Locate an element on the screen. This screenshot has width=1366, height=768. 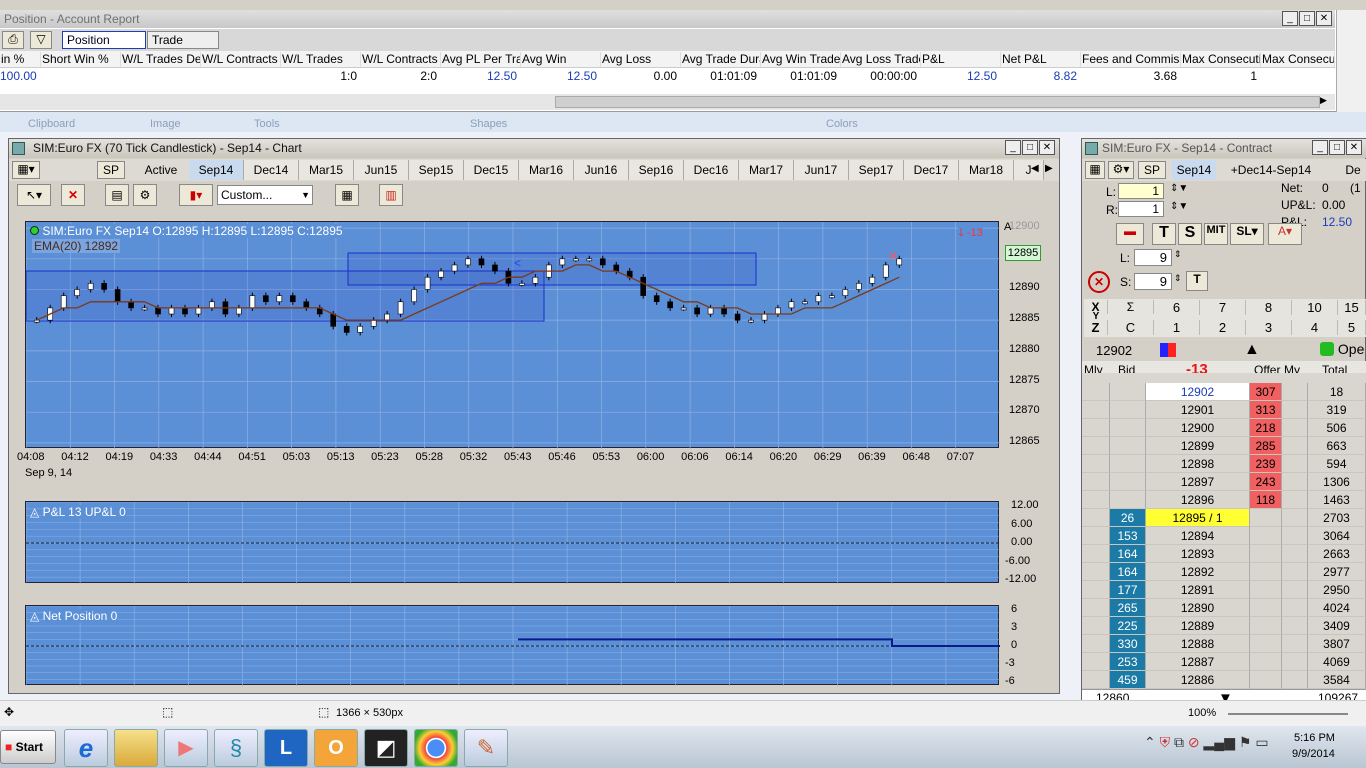
report-col-header: P&L is located at coordinates (961, 59).